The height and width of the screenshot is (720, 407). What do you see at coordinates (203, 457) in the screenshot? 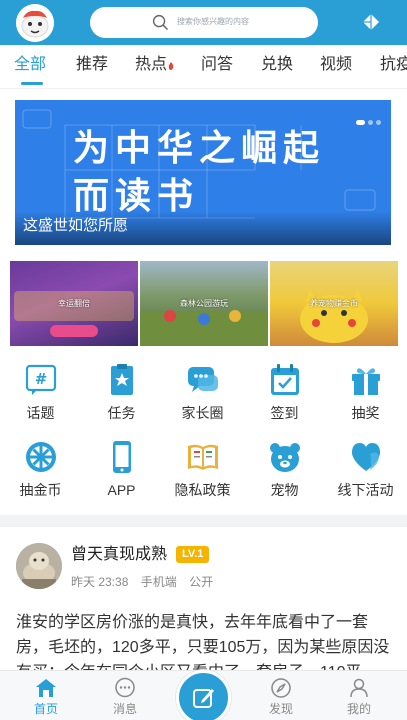
I see `book-icon` at bounding box center [203, 457].